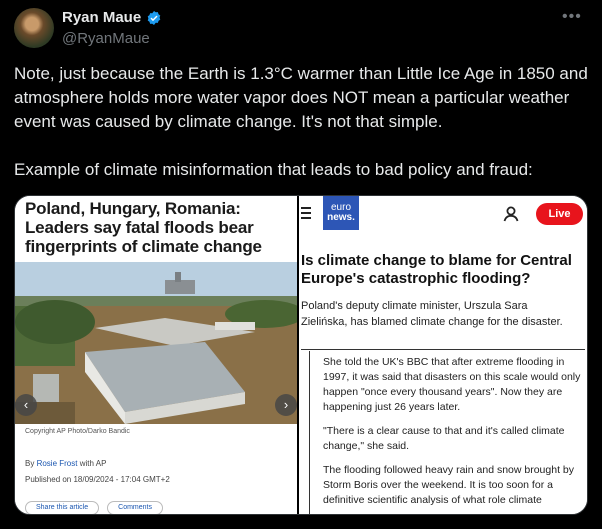 The height and width of the screenshot is (529, 602). I want to click on hamburger-menu-icon, so click(306, 214).